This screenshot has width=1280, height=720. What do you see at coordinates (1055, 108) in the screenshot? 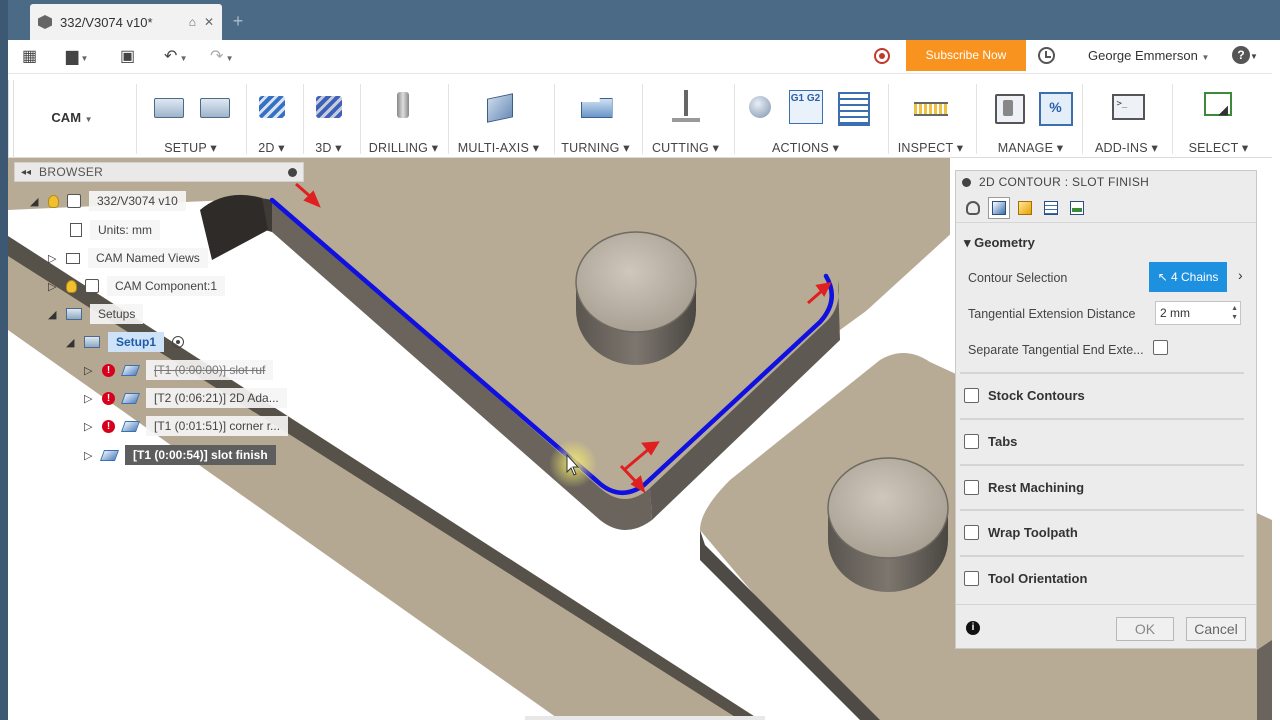
I see `template-library-icon` at bounding box center [1055, 108].